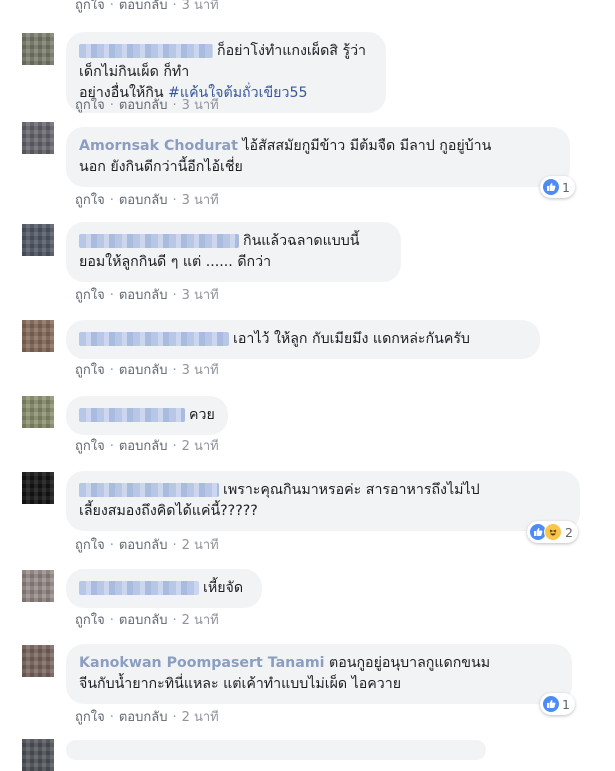 The image size is (615, 771). What do you see at coordinates (569, 532) in the screenshot?
I see `reaction-count: 2` at bounding box center [569, 532].